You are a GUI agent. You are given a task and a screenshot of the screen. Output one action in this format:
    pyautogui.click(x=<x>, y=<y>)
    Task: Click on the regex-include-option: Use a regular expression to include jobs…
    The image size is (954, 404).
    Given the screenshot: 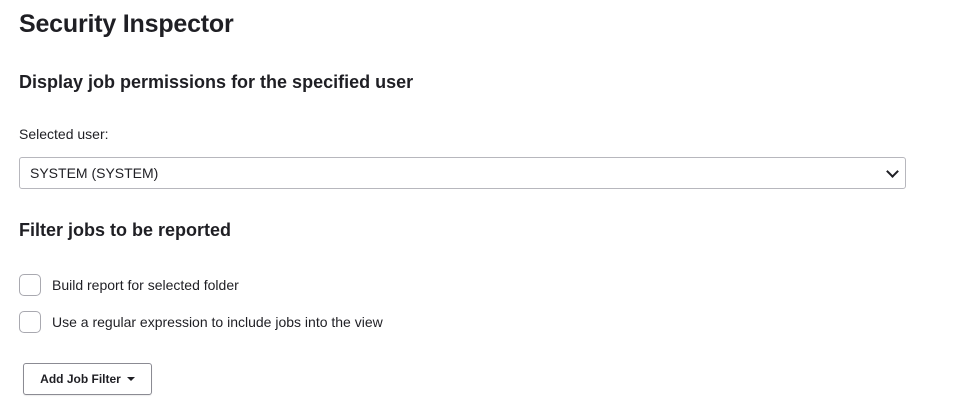 What is the action you would take?
    pyautogui.click(x=201, y=322)
    